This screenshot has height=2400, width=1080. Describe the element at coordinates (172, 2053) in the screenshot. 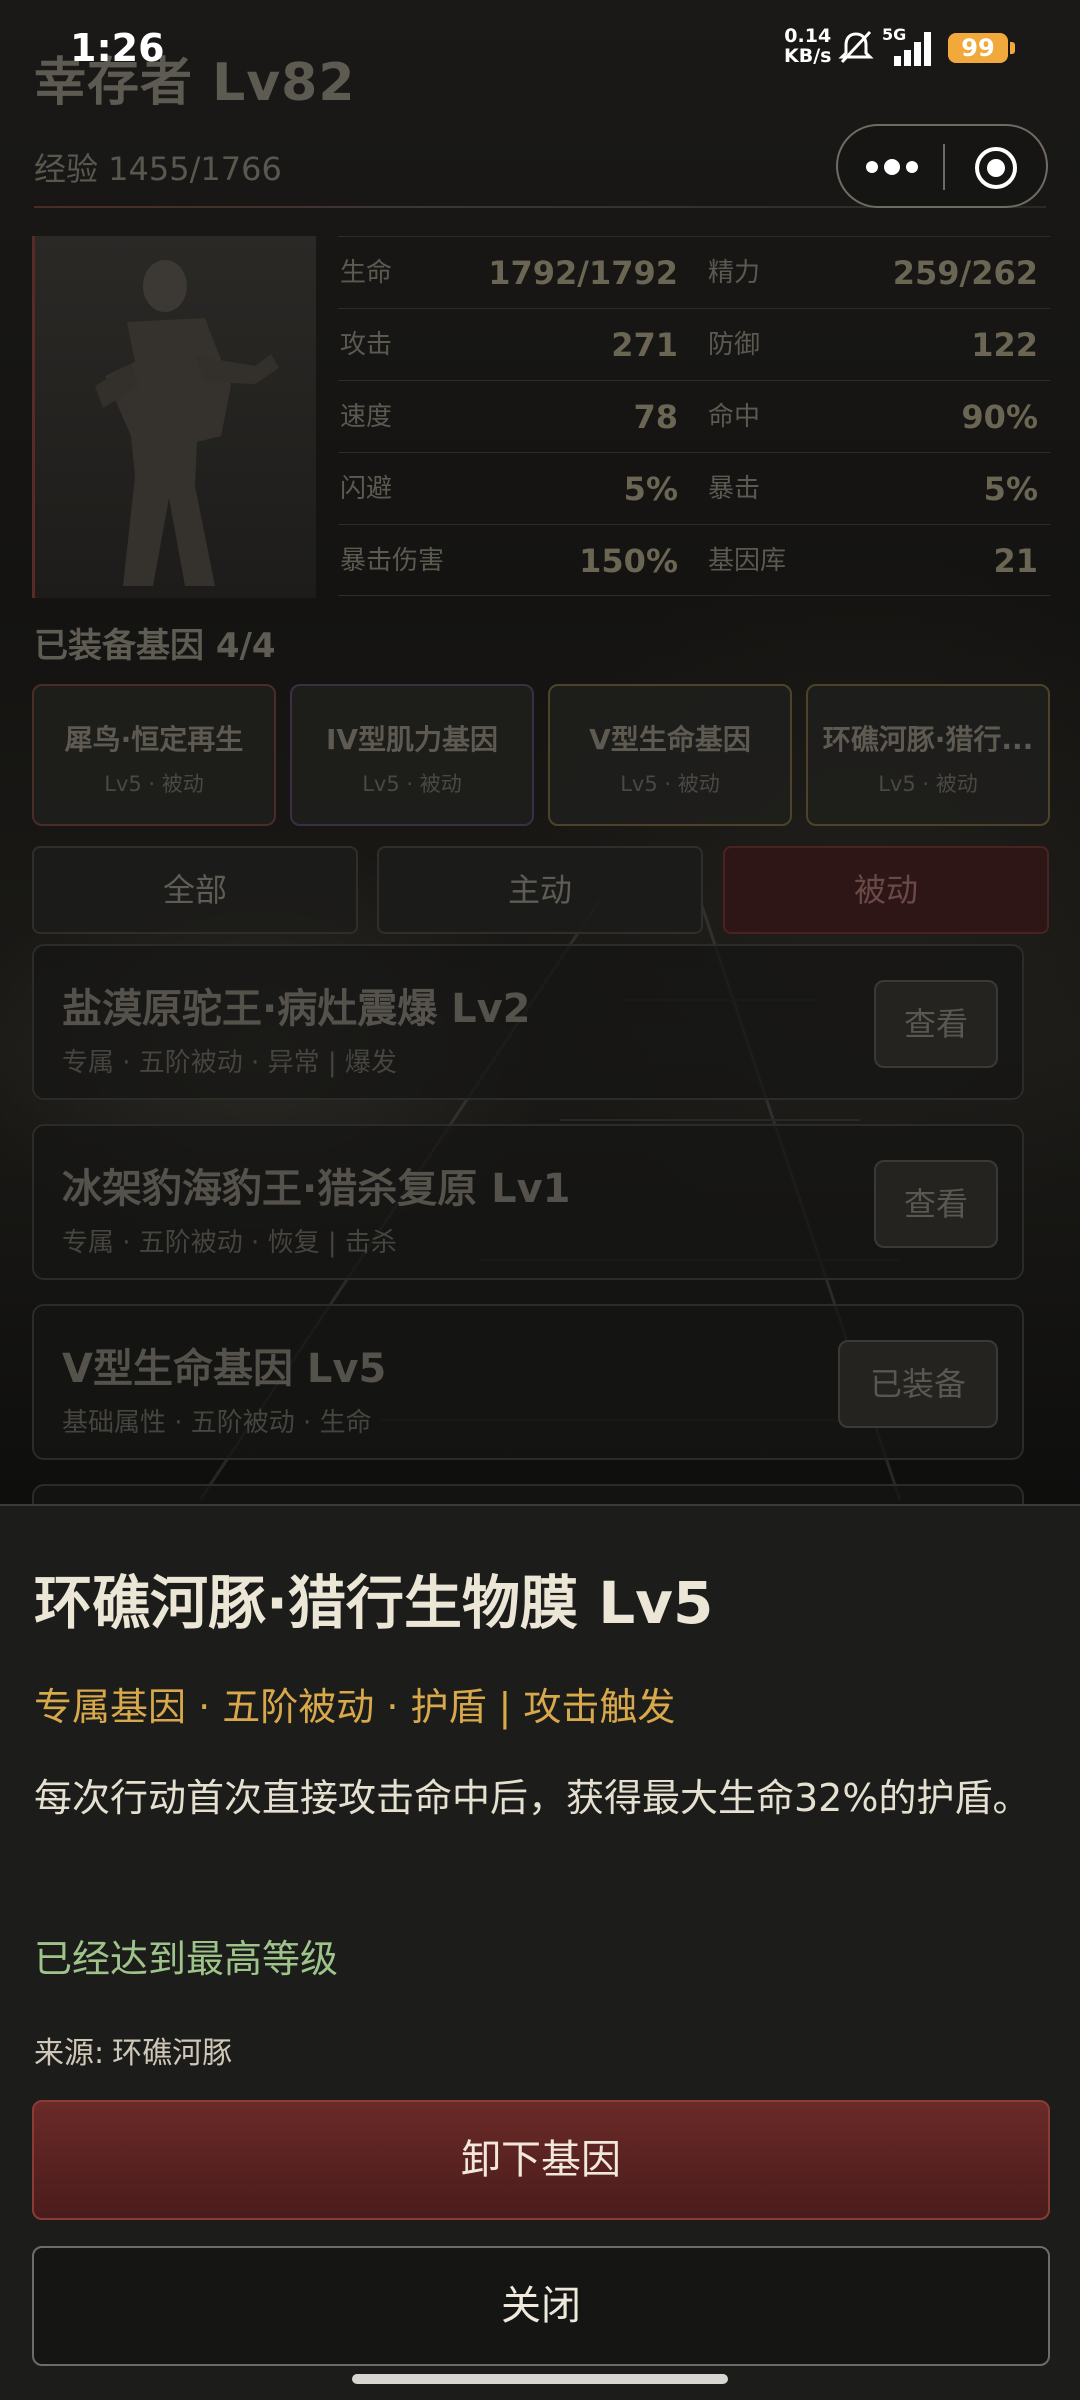

I see `source-value: 环礁河豚` at that location.